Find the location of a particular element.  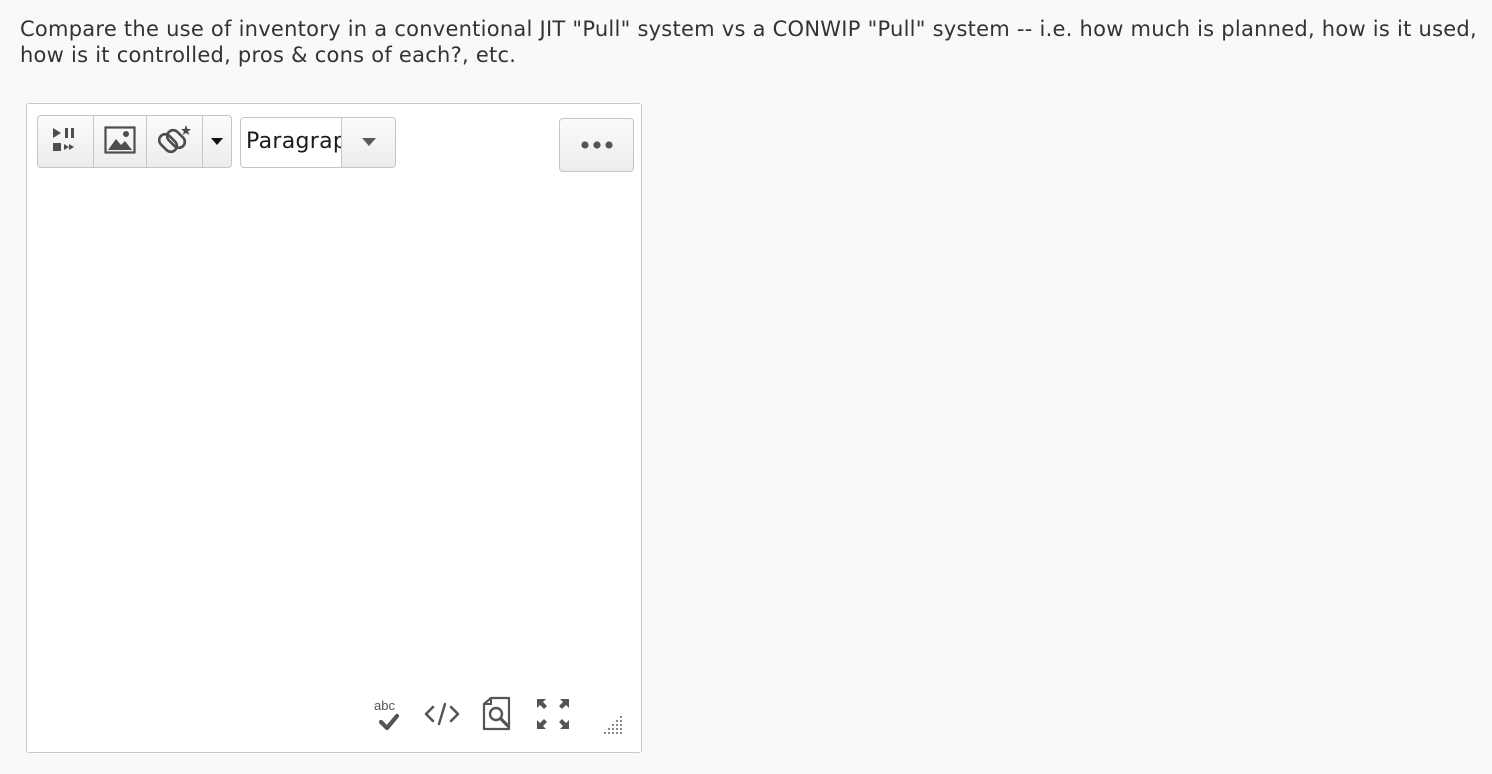

preview-icon is located at coordinates (498, 716).